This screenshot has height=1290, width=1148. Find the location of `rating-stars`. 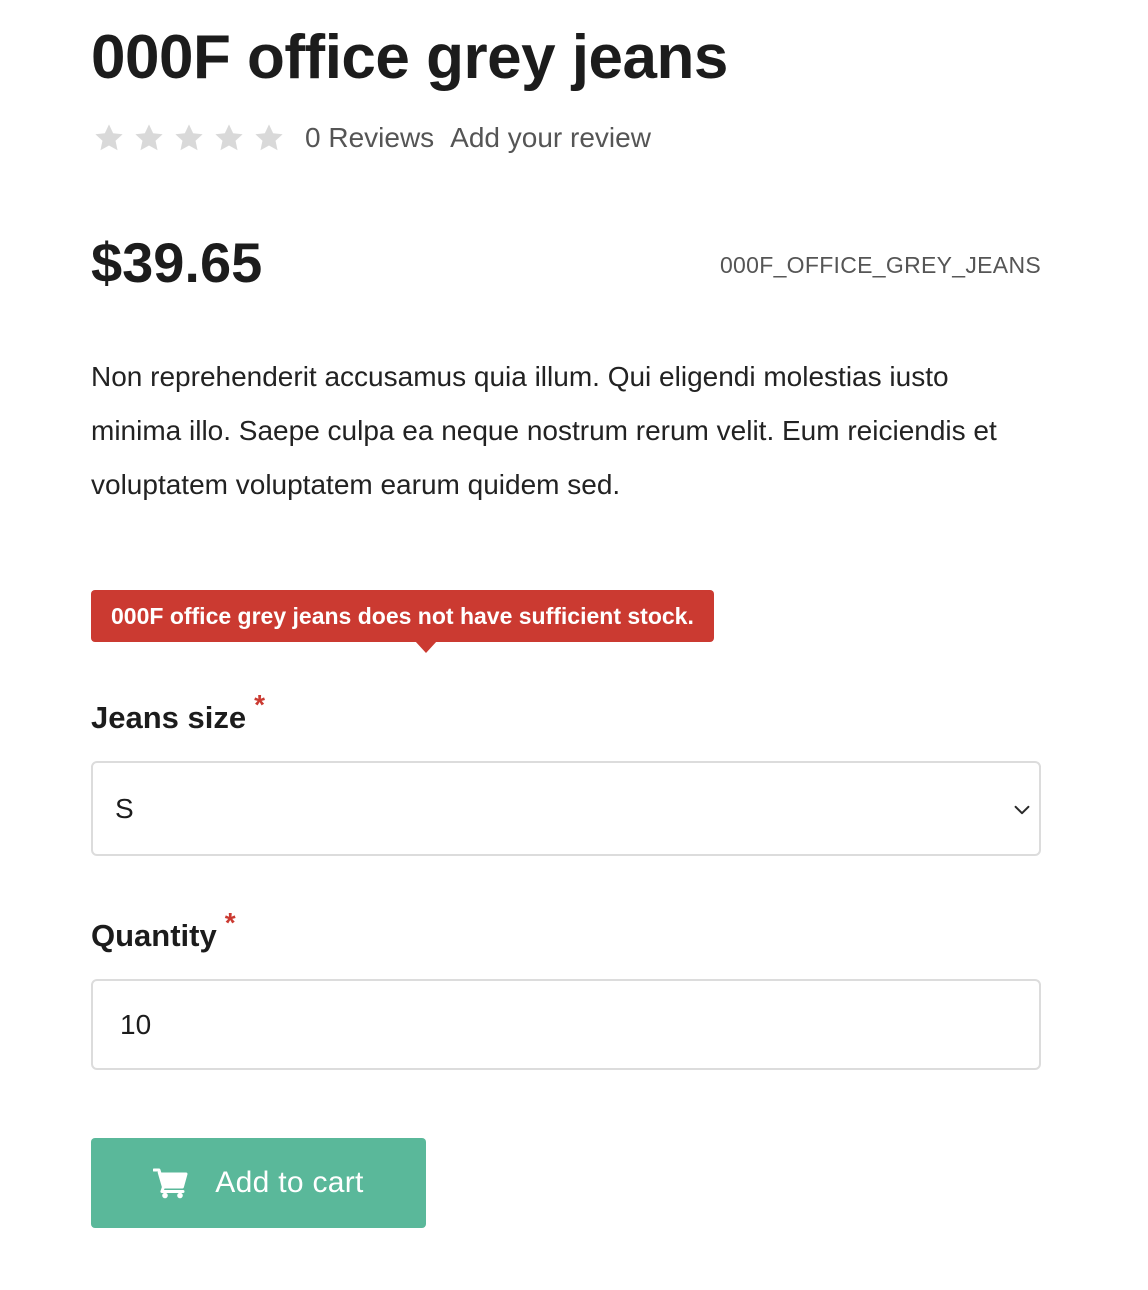

rating-stars is located at coordinates (189, 138).